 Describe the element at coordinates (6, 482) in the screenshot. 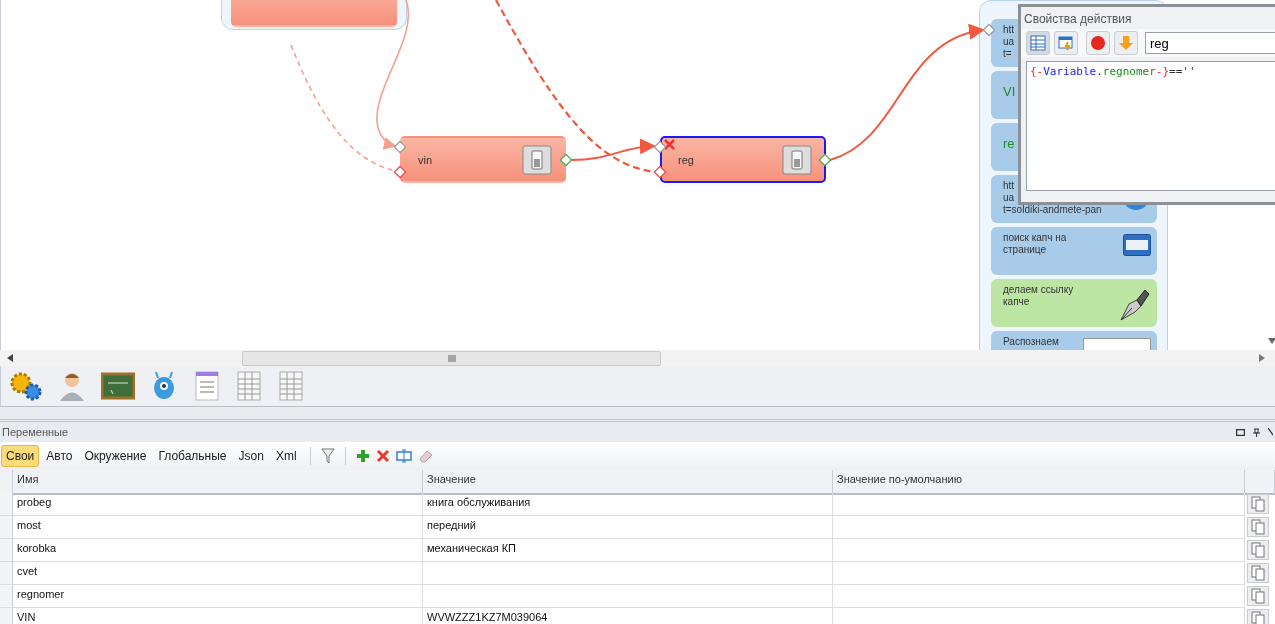

I see `corner-header-cell` at that location.